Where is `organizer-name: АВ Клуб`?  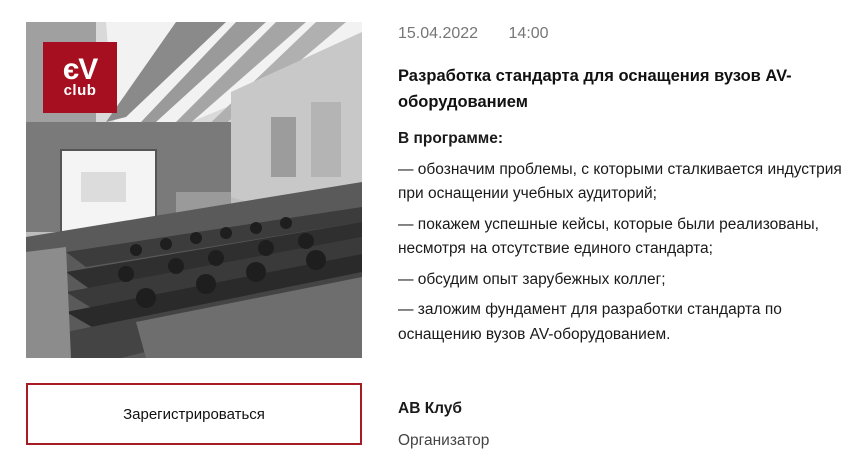 organizer-name: АВ Клуб is located at coordinates (430, 408).